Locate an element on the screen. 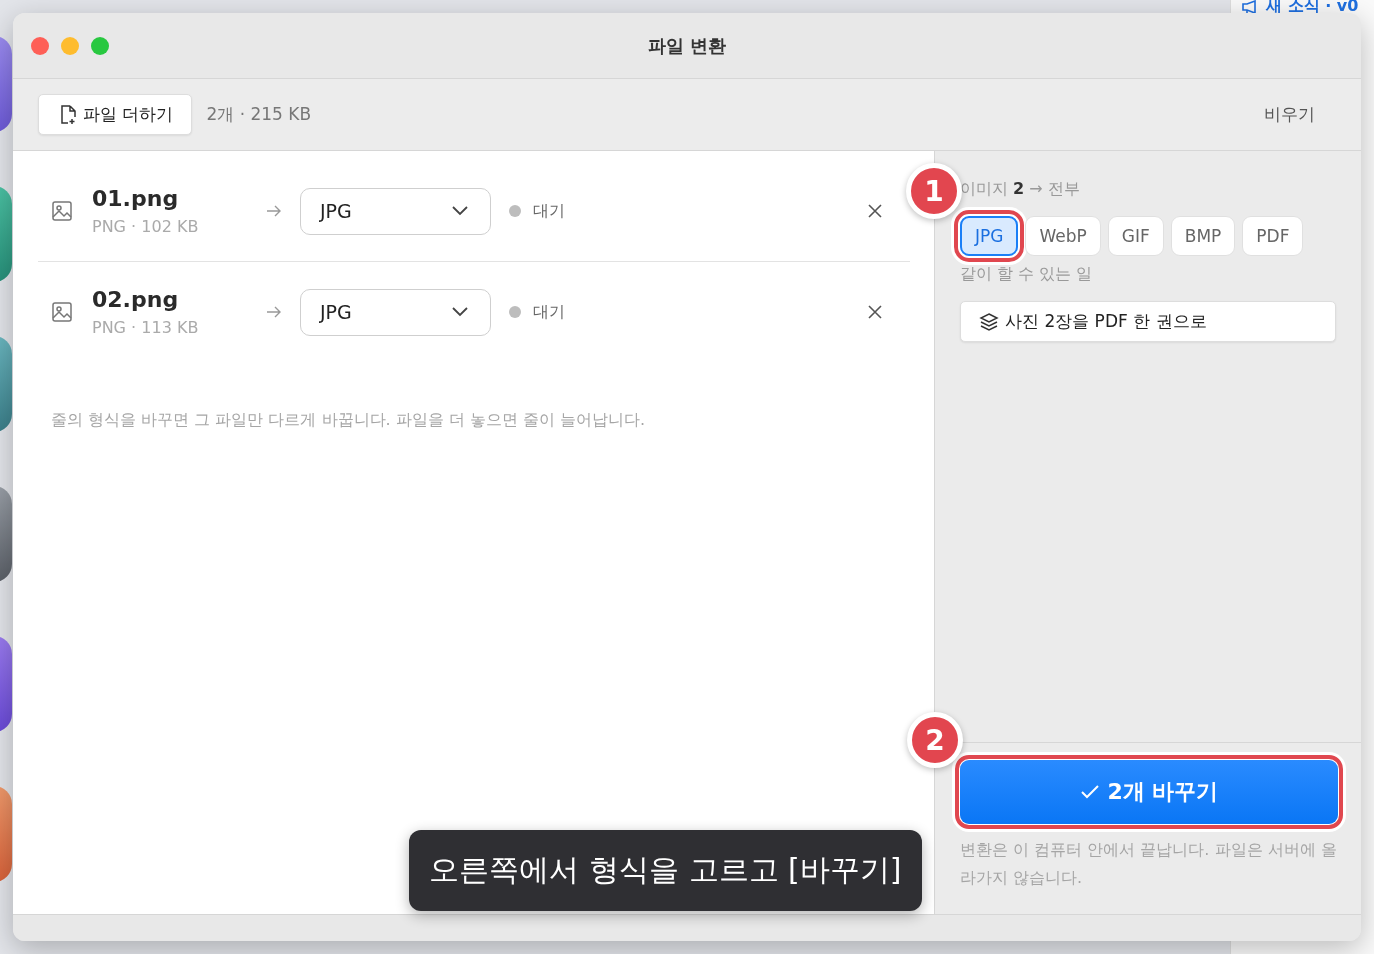 This screenshot has width=1374, height=954. file-info: PNG · 102 KB is located at coordinates (146, 226).